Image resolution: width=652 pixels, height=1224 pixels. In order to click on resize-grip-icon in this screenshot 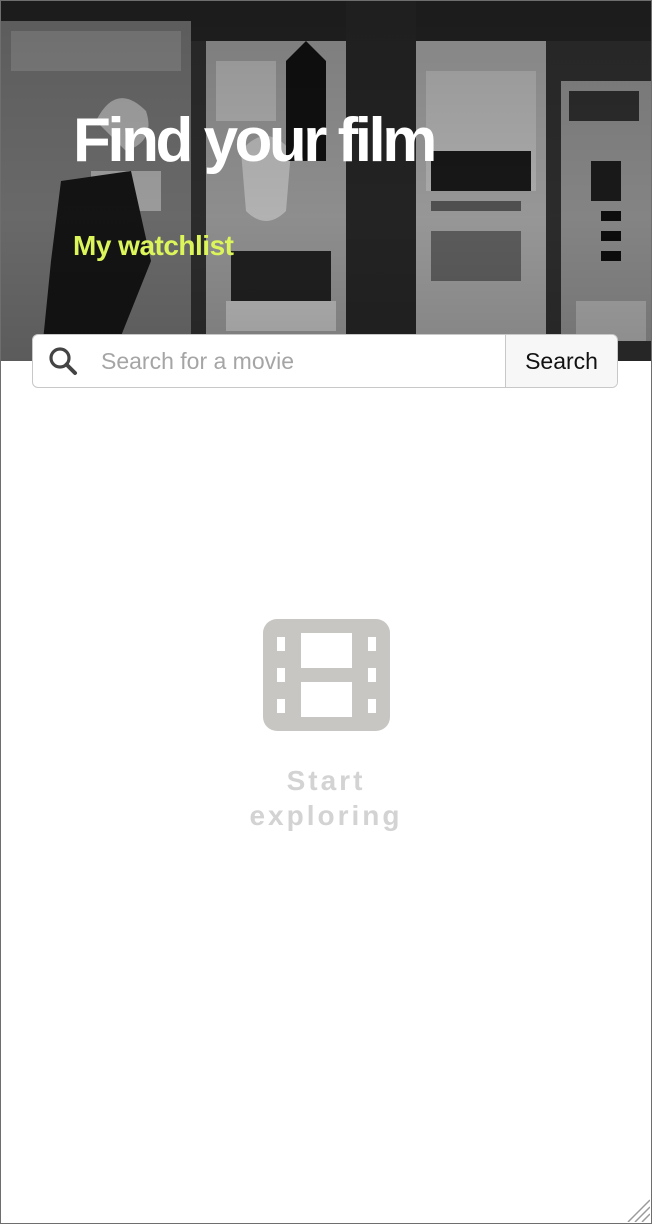, I will do `click(637, 1209)`.